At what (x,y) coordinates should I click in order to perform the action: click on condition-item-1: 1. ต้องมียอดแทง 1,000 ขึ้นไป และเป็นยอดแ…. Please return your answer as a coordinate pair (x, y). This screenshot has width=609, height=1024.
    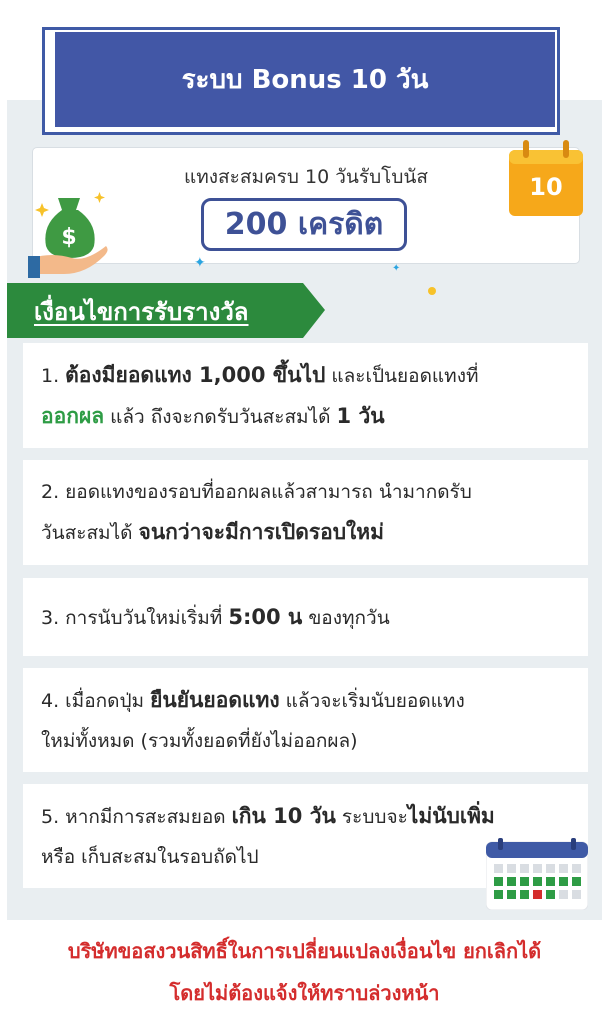
    Looking at the image, I should click on (305, 395).